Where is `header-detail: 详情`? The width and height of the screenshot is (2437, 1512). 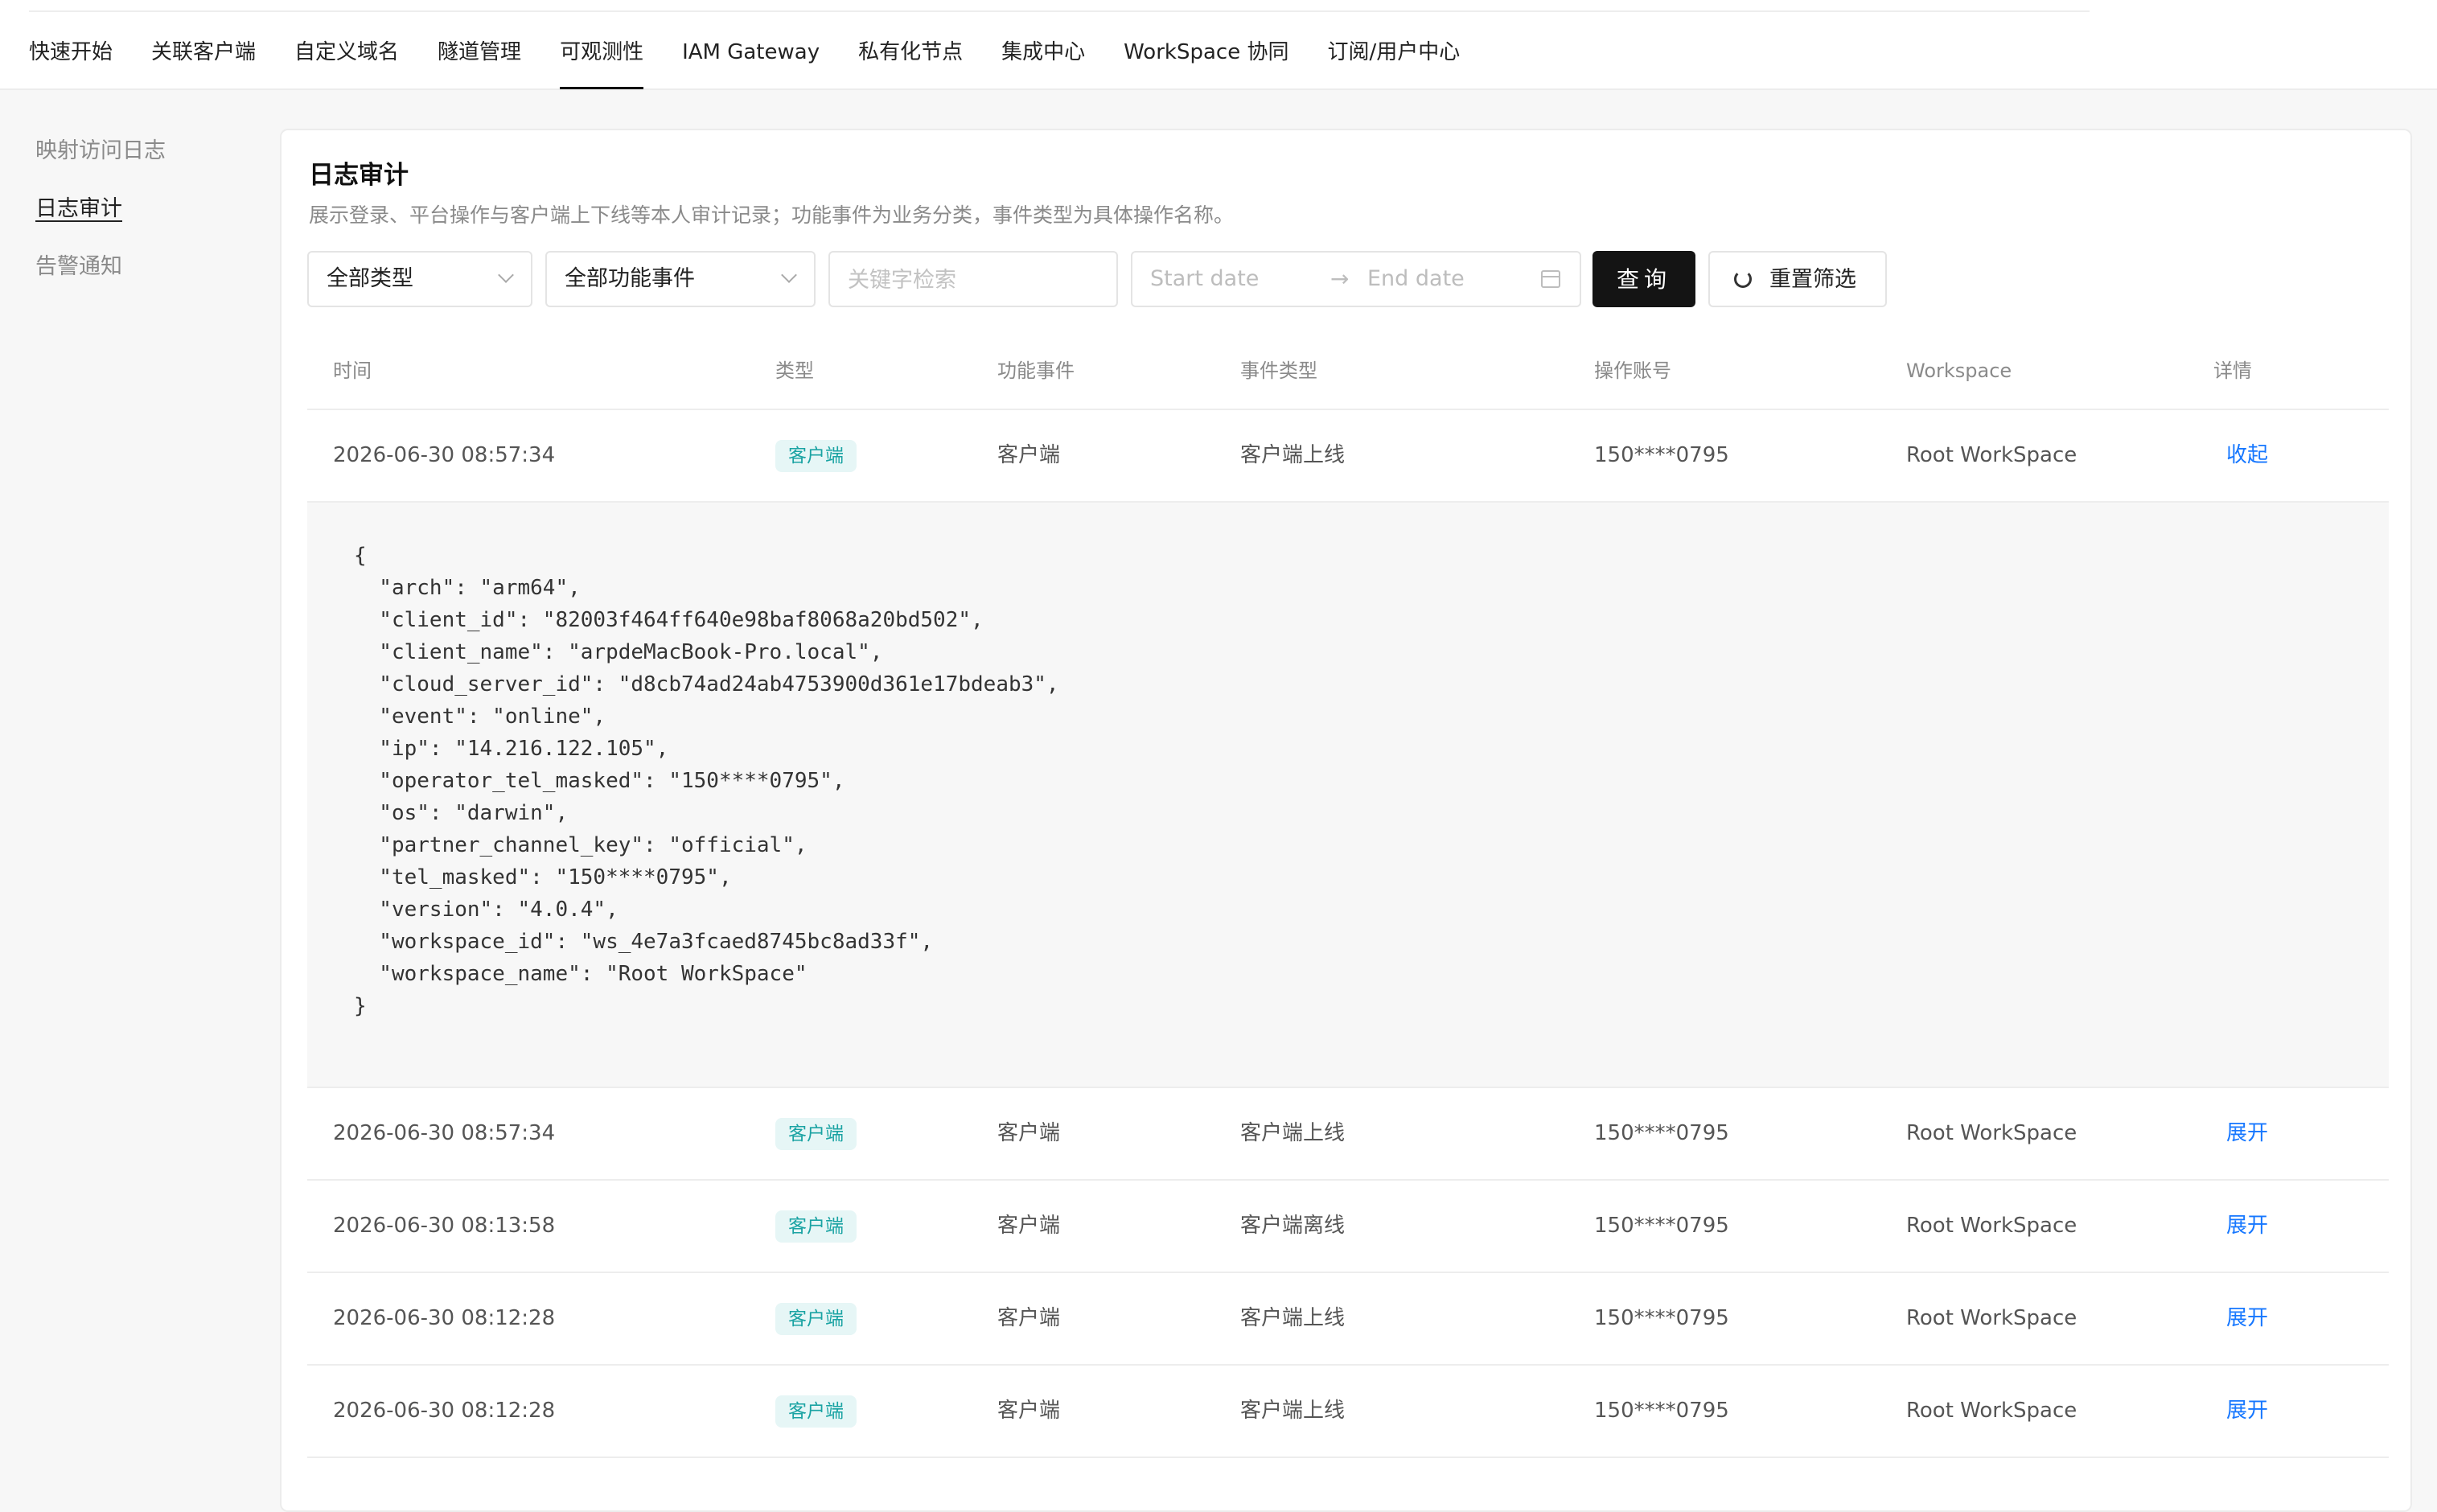
header-detail: 详情 is located at coordinates (2232, 371).